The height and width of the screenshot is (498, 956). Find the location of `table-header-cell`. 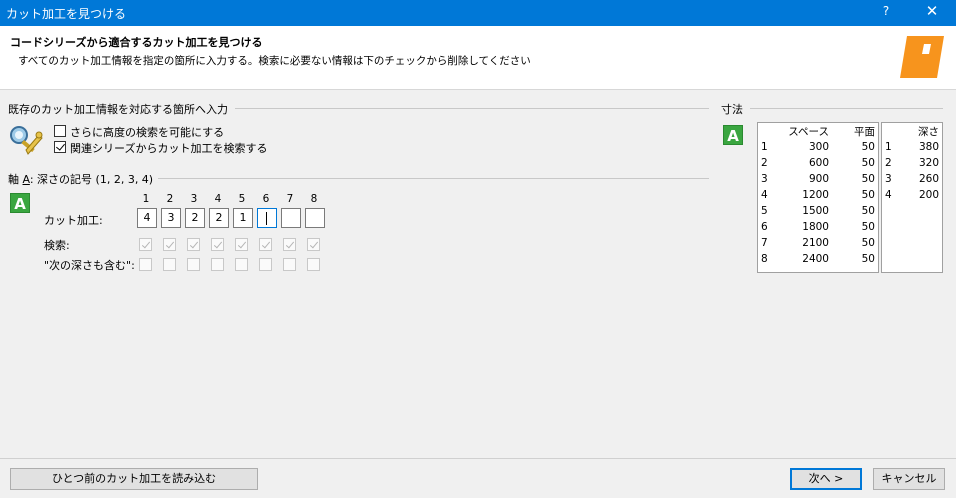

table-header-cell is located at coordinates (889, 131).